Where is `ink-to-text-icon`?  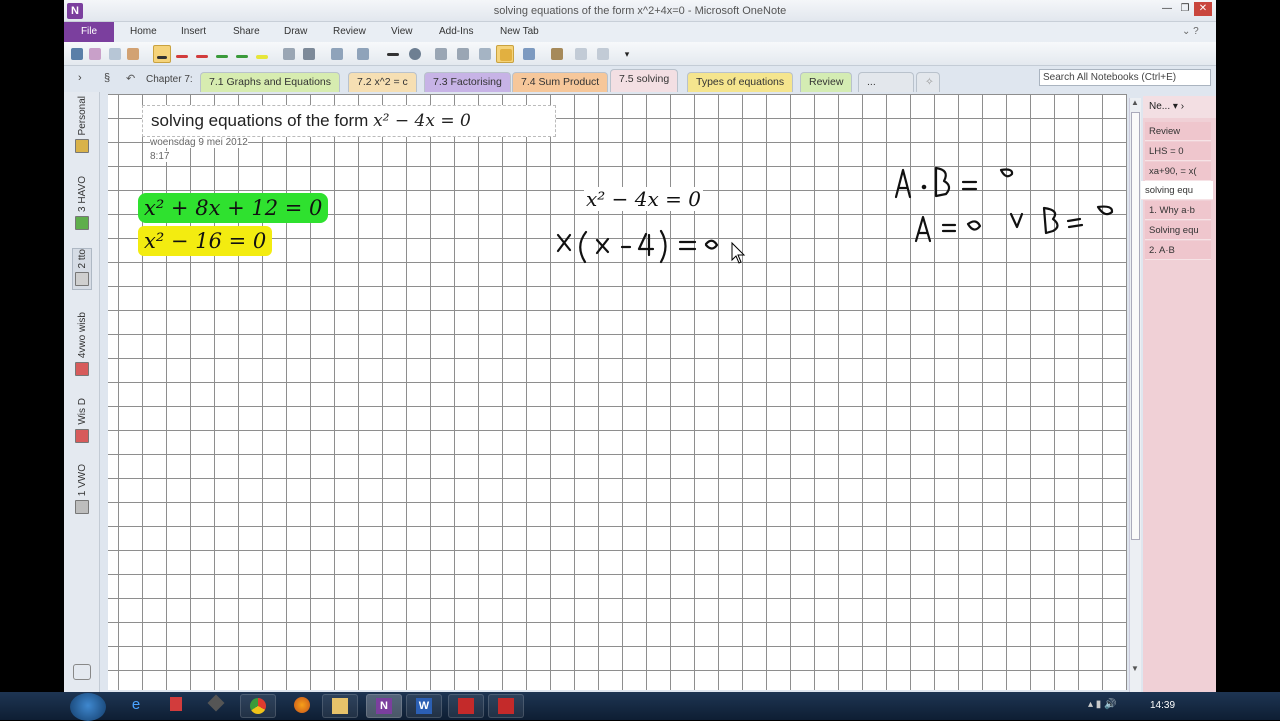
ink-to-text-icon is located at coordinates (441, 54).